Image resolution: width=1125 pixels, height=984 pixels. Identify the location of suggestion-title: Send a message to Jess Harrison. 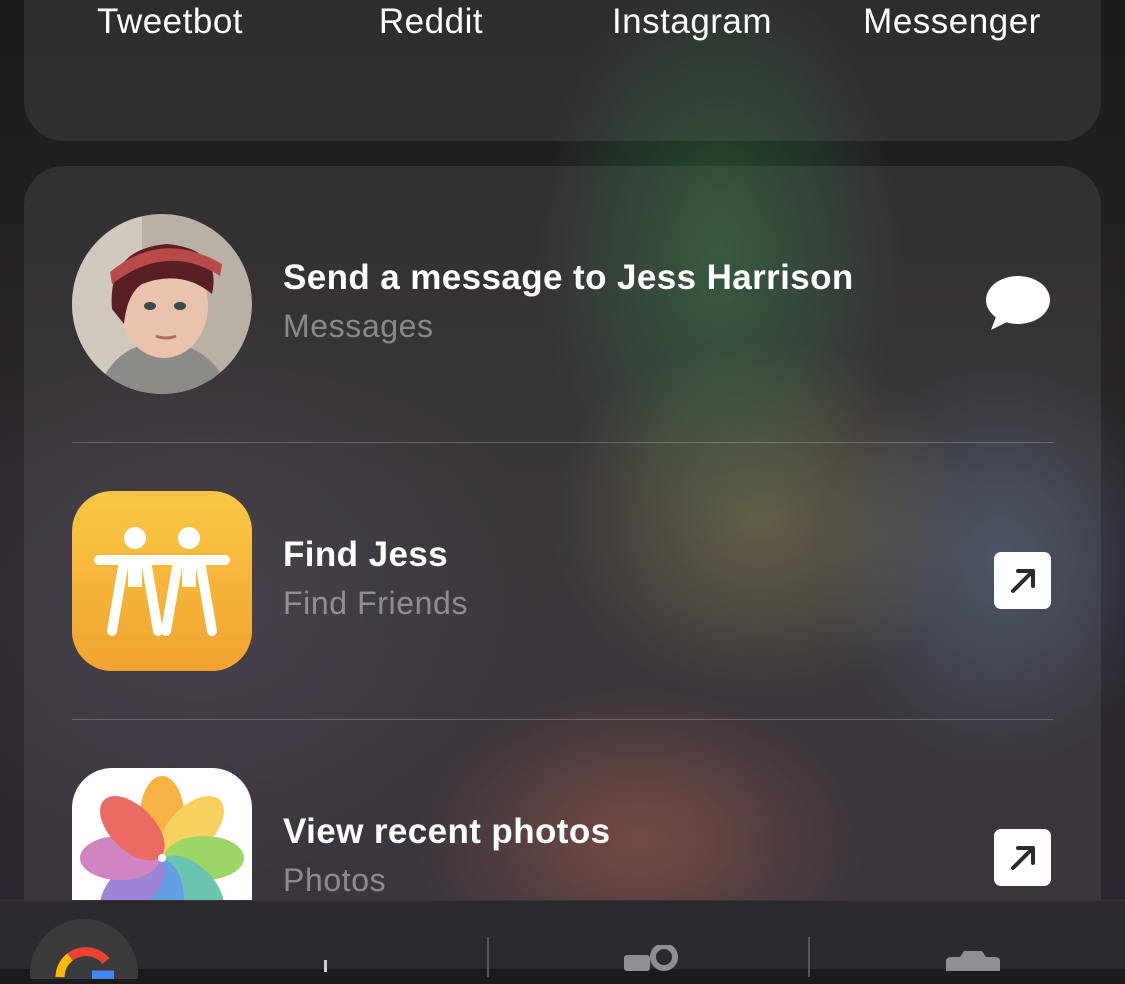
(568, 277).